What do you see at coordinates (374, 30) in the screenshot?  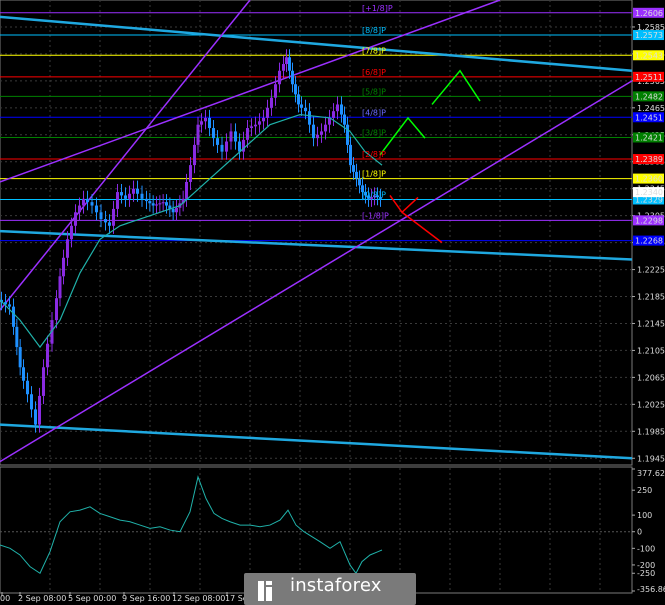 I see `murrey-level-label: [8/8]P` at bounding box center [374, 30].